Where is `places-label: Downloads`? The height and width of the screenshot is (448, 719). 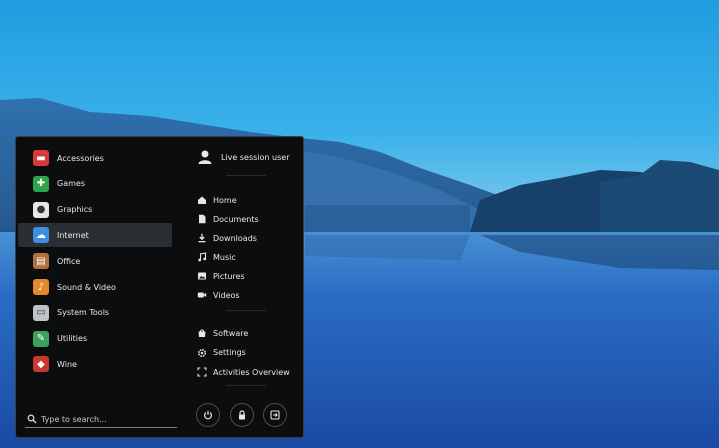
places-label: Downloads is located at coordinates (235, 238).